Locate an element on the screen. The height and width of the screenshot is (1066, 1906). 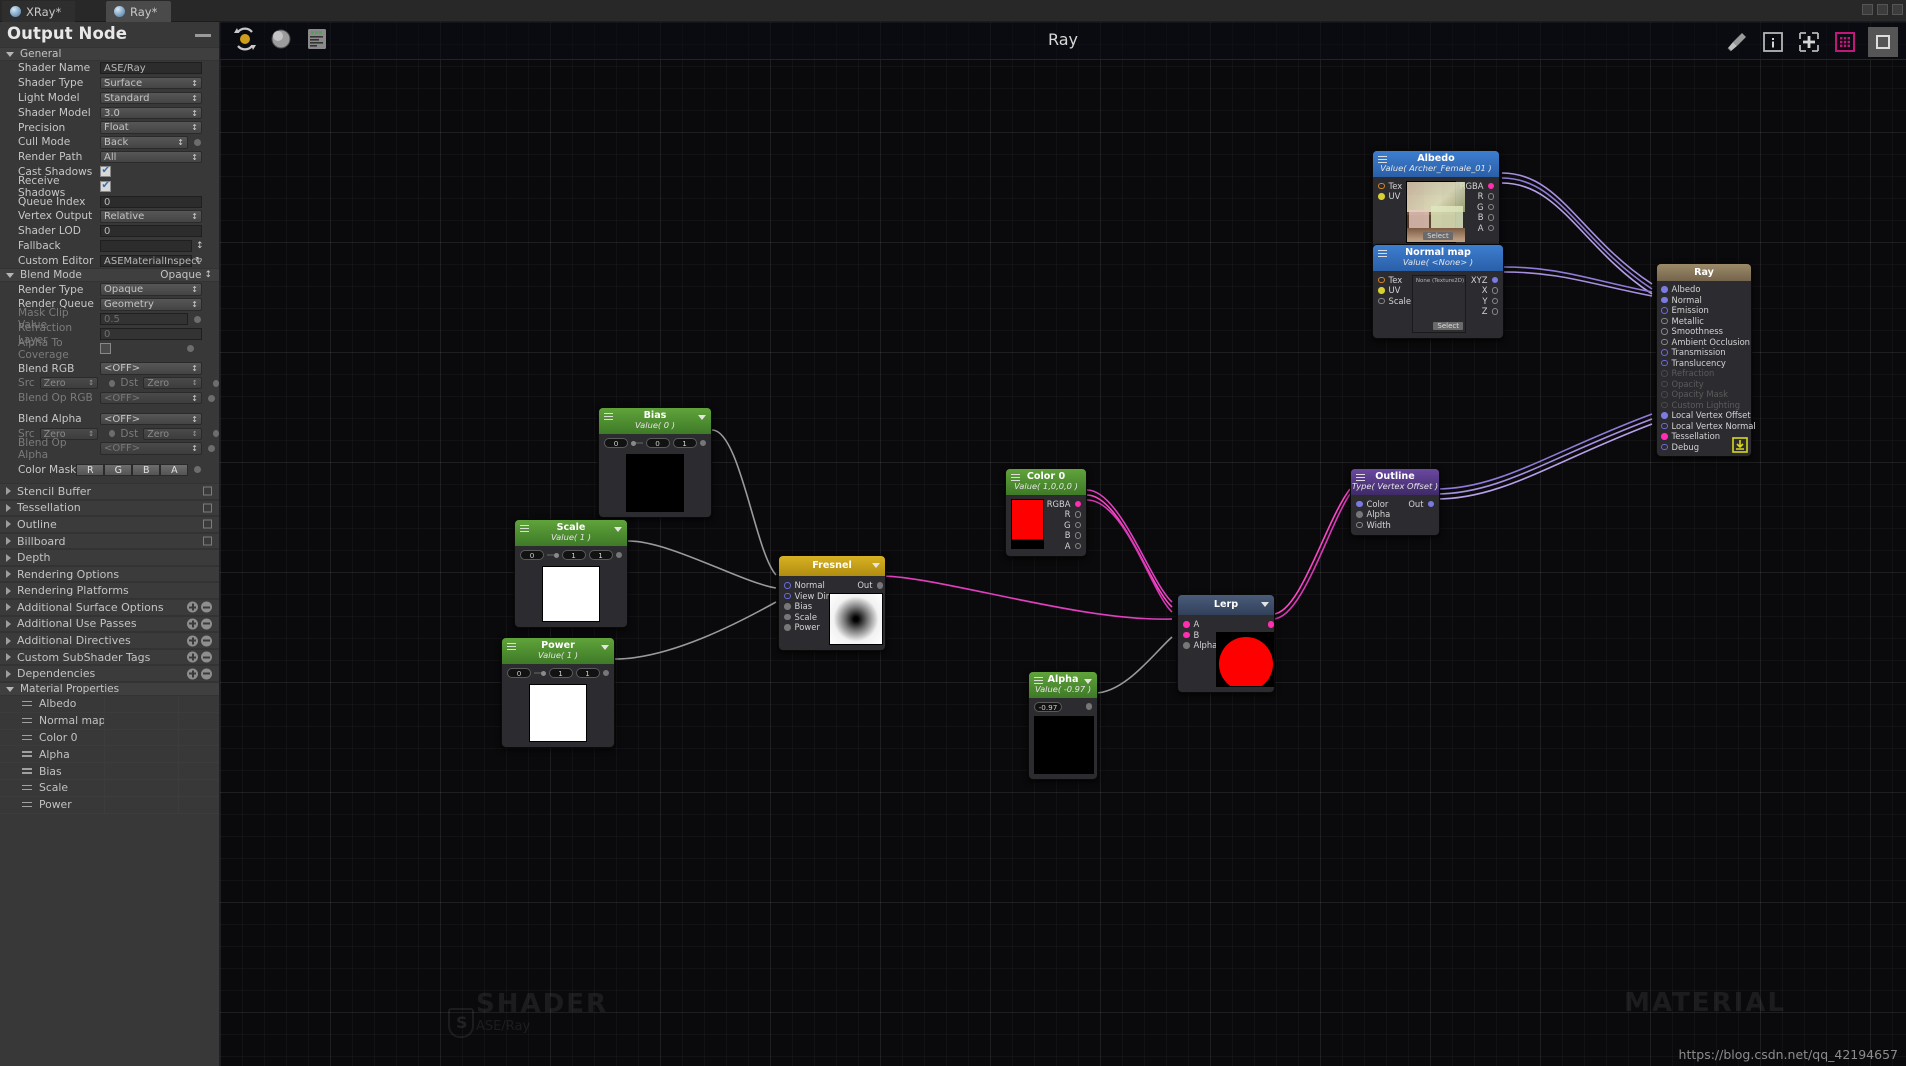
port-b: B is located at coordinates (1064, 535).